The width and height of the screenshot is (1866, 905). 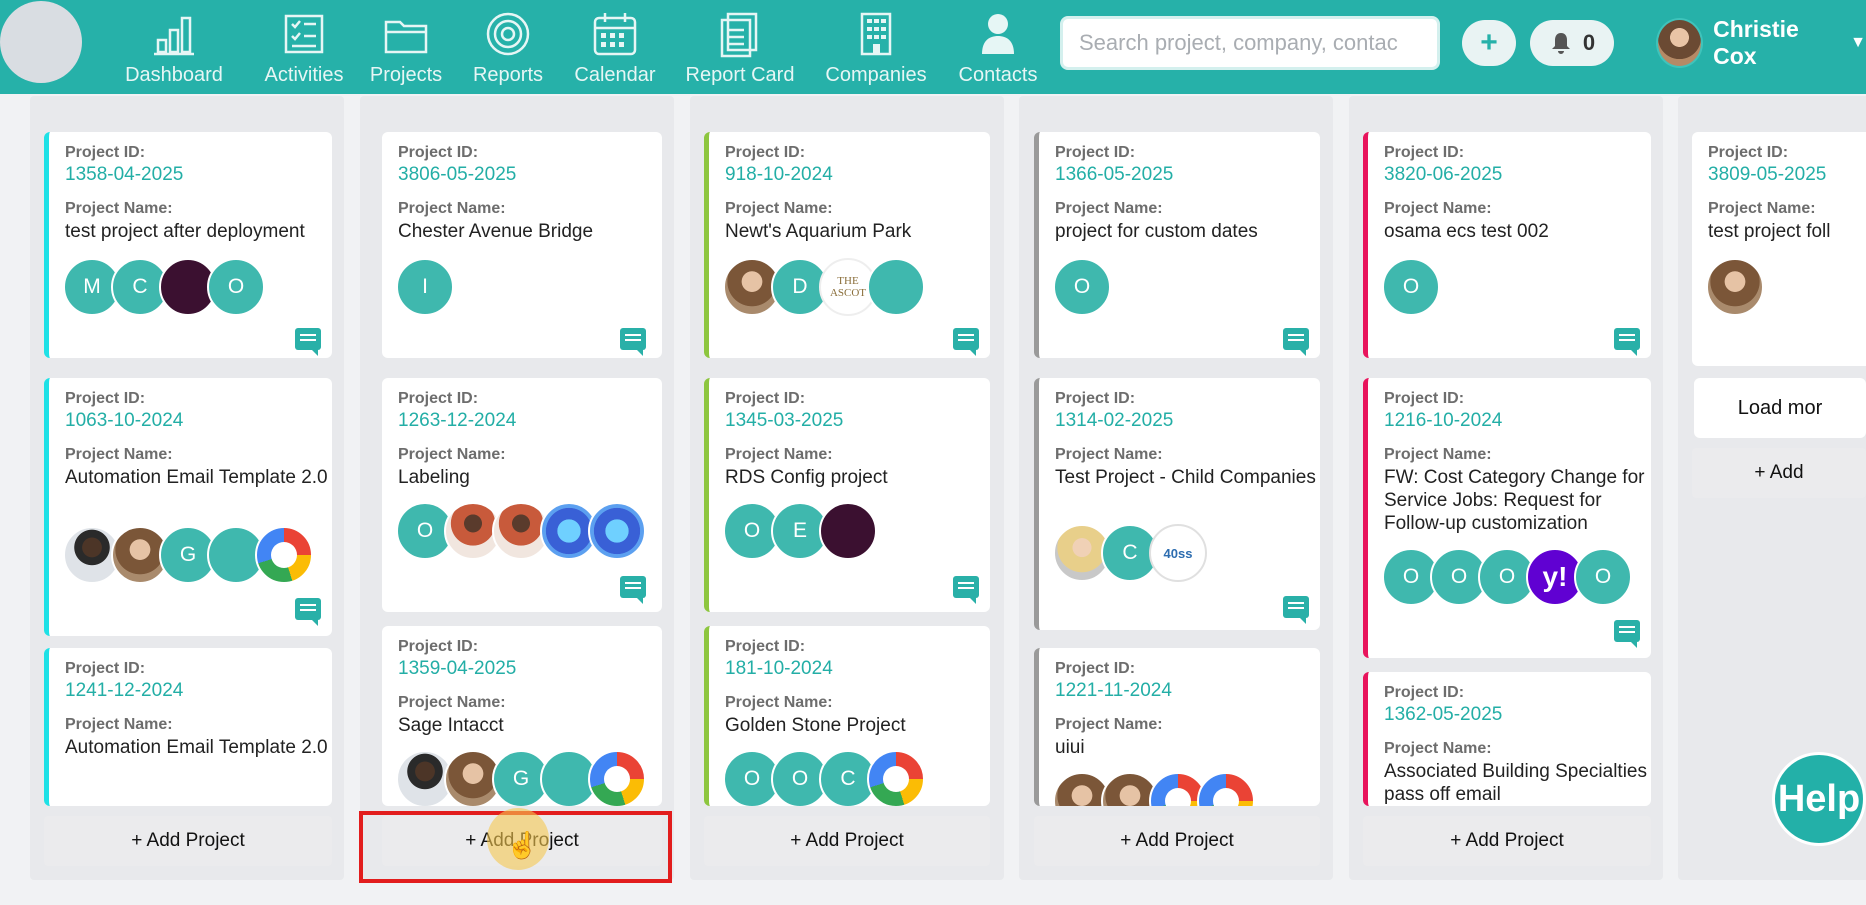 I want to click on nav-projects: Projects, so click(x=406, y=47).